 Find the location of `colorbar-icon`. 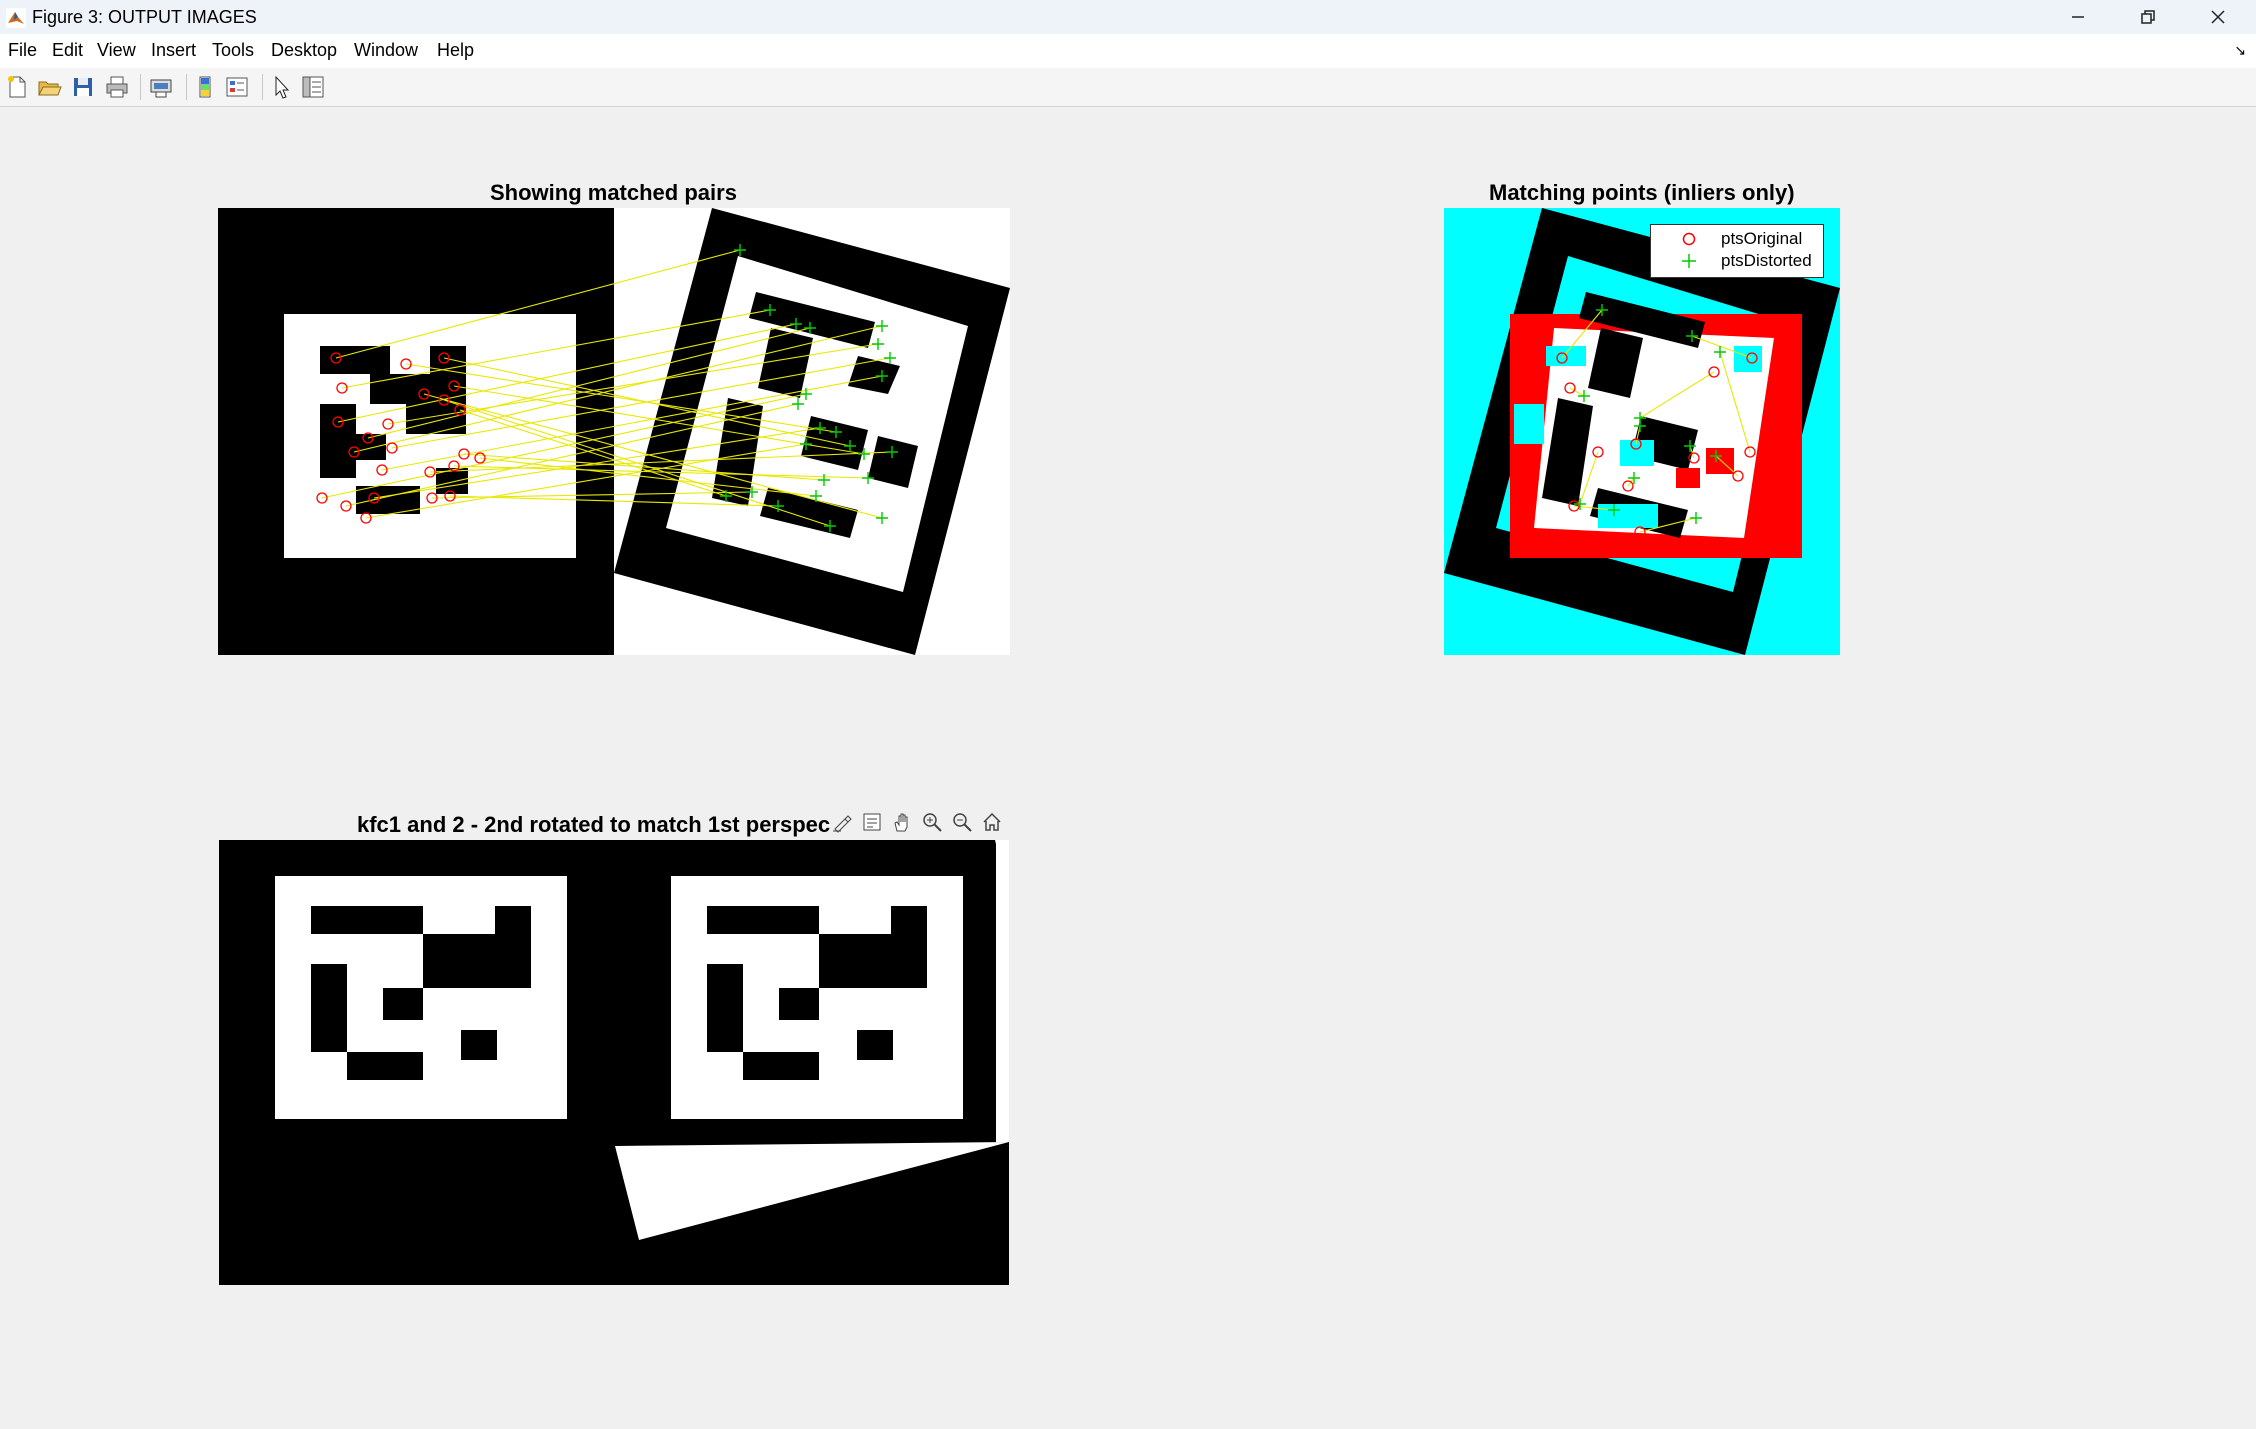

colorbar-icon is located at coordinates (205, 87).